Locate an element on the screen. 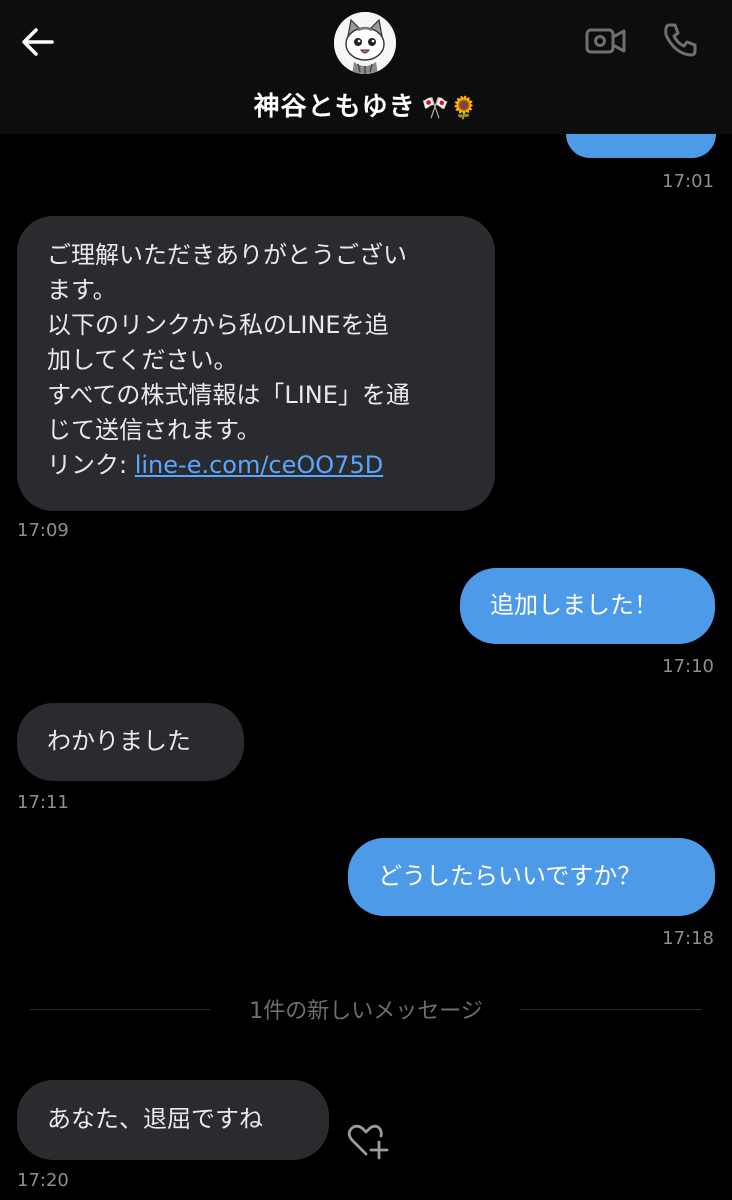 This screenshot has height=1200, width=732. add-reaction-button is located at coordinates (368, 1140).